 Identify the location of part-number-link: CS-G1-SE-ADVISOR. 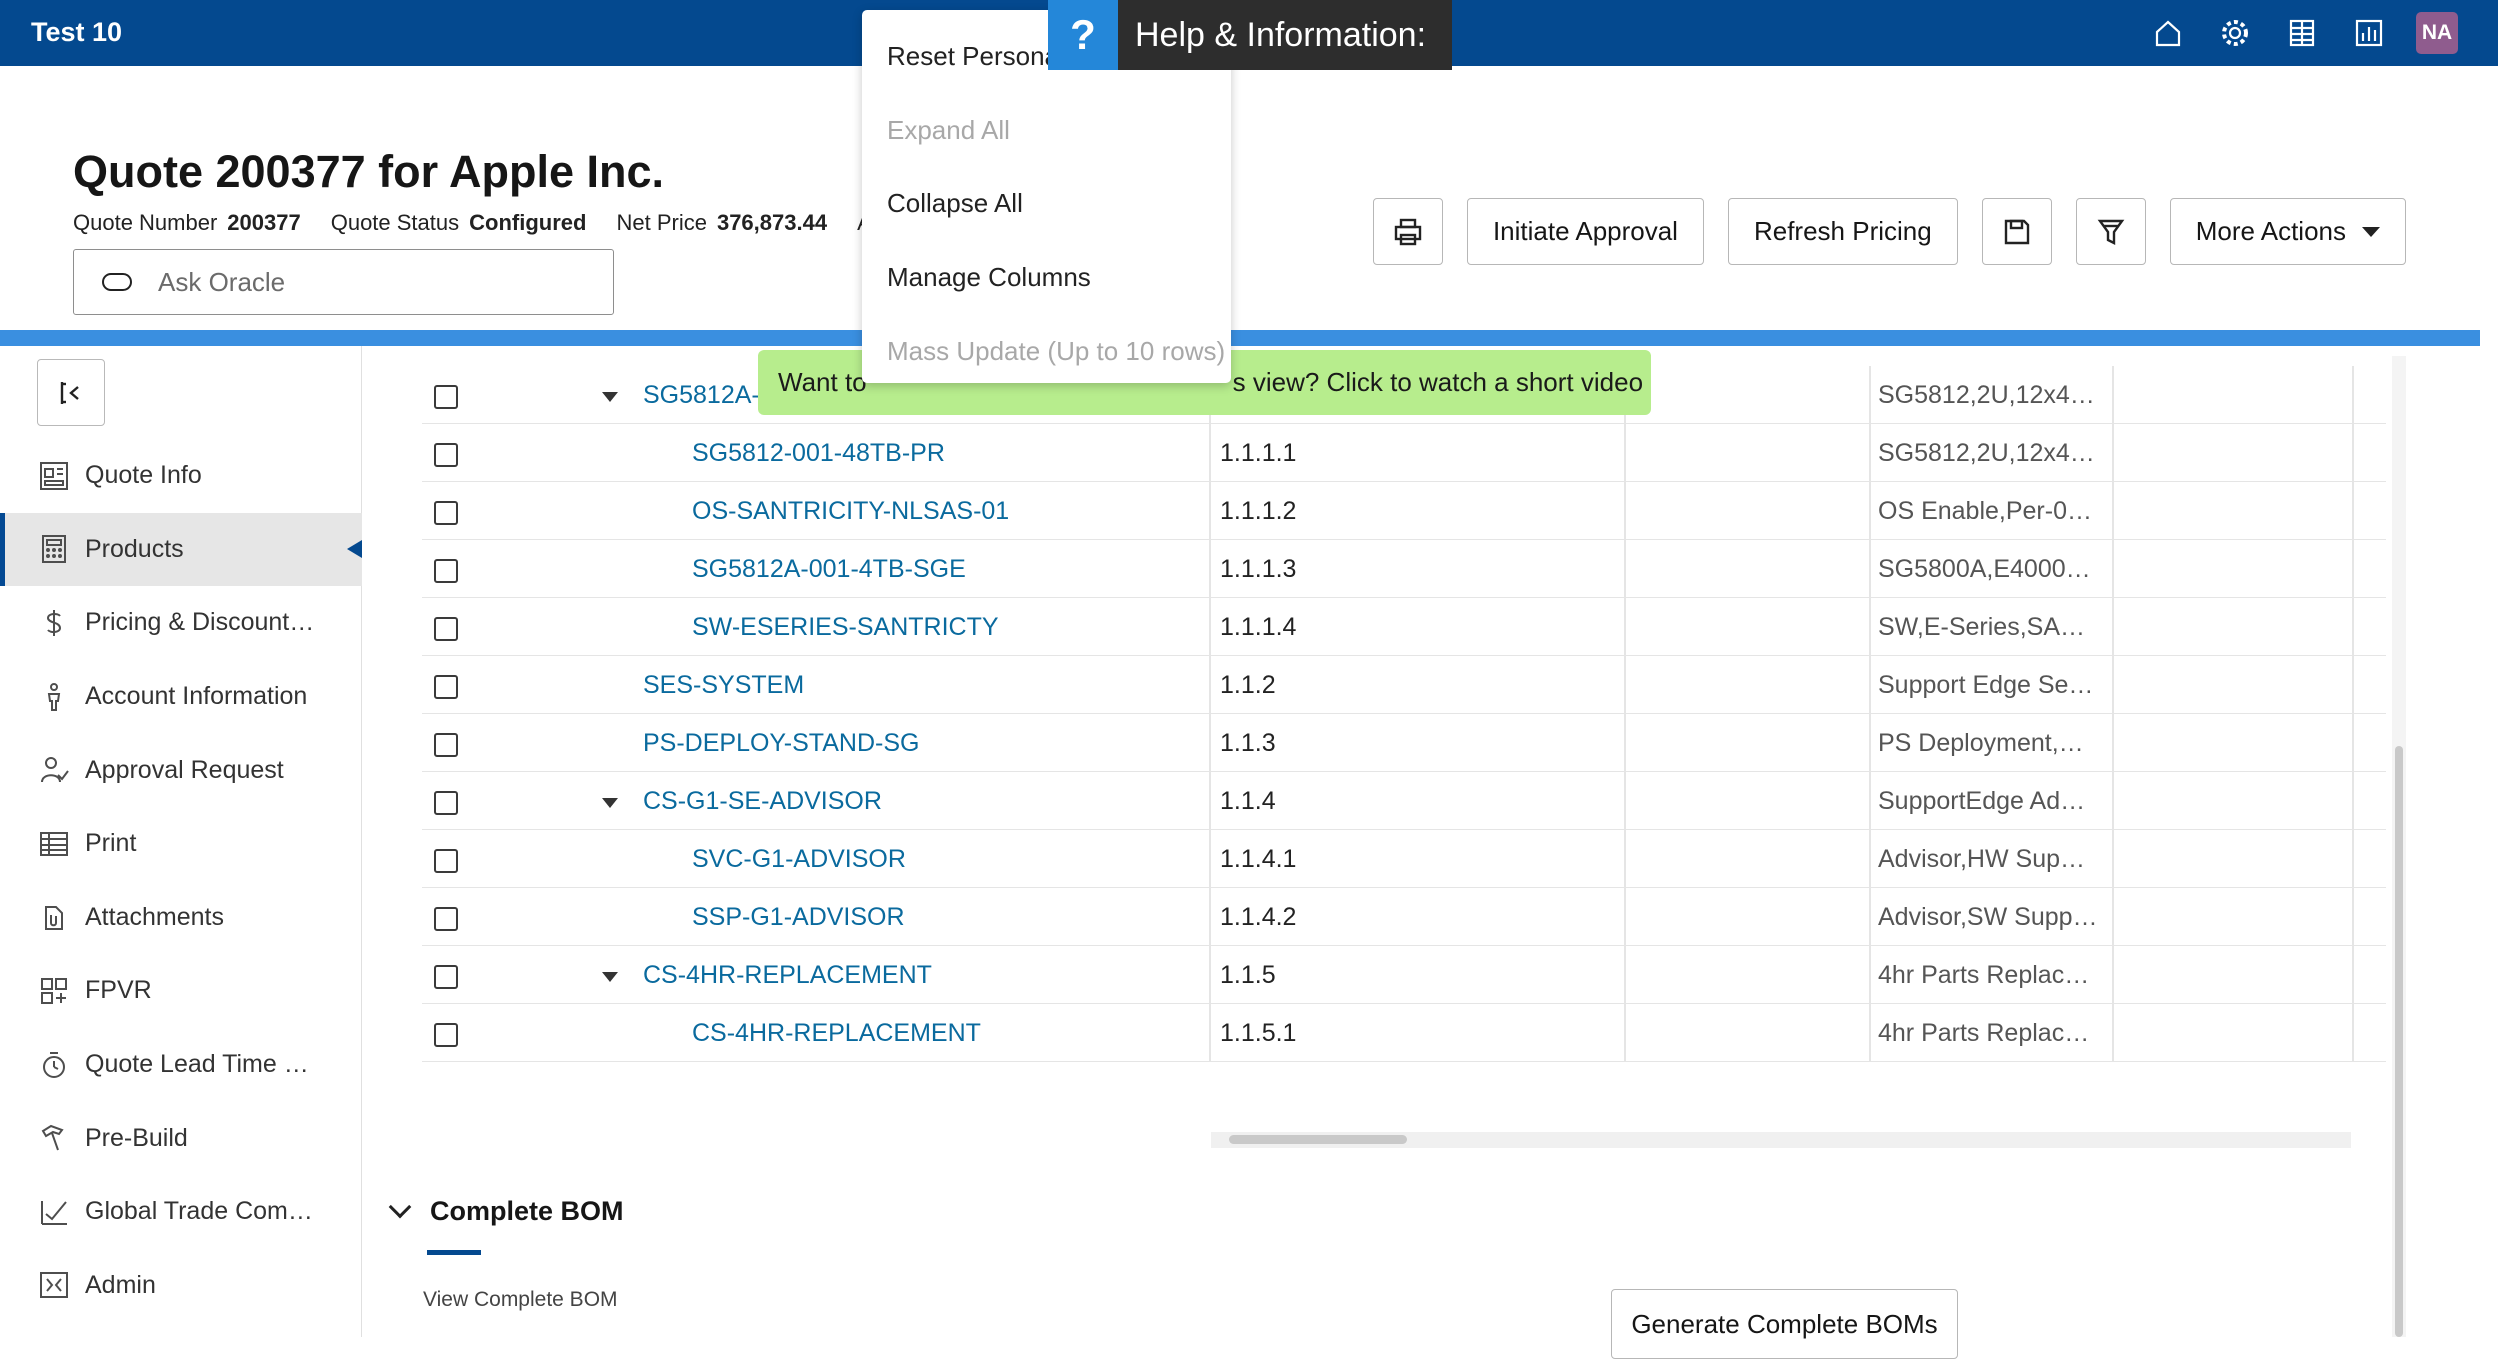
(762, 801).